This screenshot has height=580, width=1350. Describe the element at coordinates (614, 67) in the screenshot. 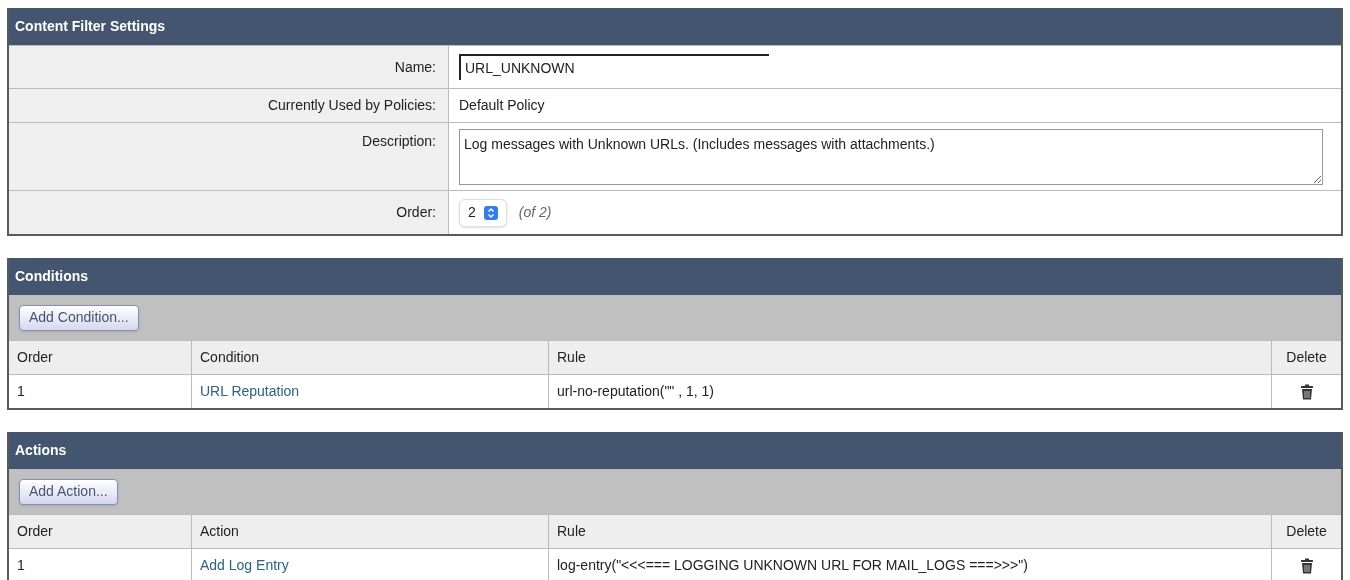

I see `name-field: URL_UNKNOWN` at that location.